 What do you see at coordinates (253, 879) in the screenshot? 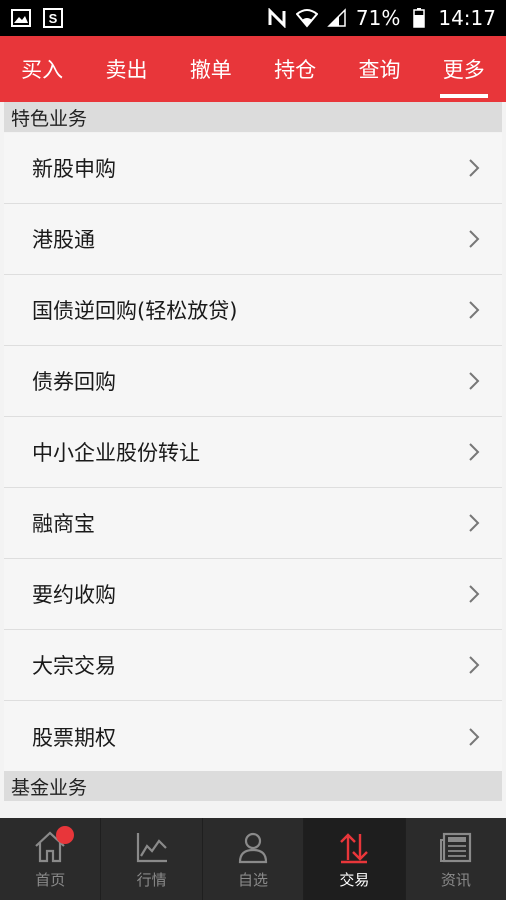
I see `nav-label: 自选` at bounding box center [253, 879].